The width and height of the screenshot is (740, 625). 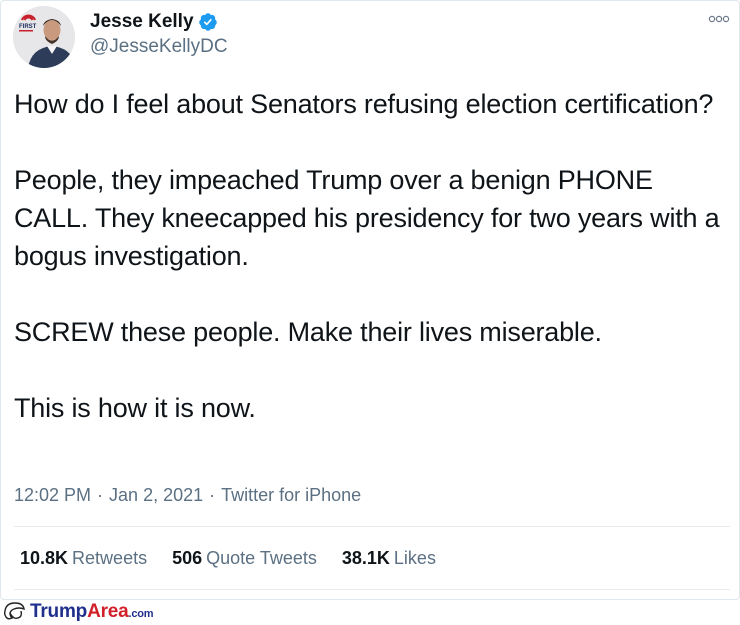 I want to click on engagement-stats: 10.8K Retweets 506 Quote Tweets 38.1K Likes, so click(x=240, y=558).